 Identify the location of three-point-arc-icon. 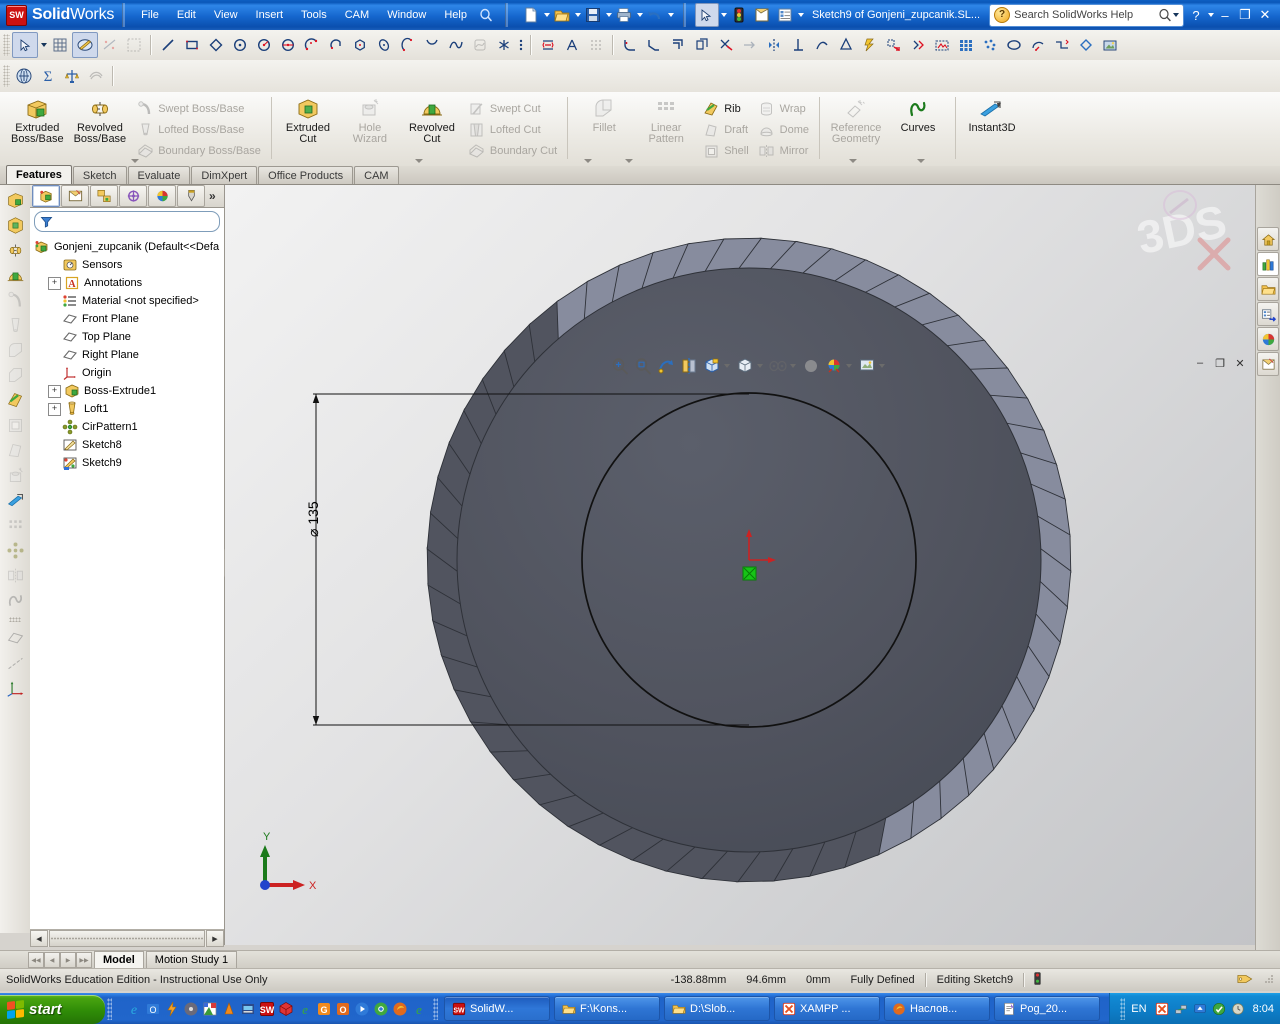
(336, 45).